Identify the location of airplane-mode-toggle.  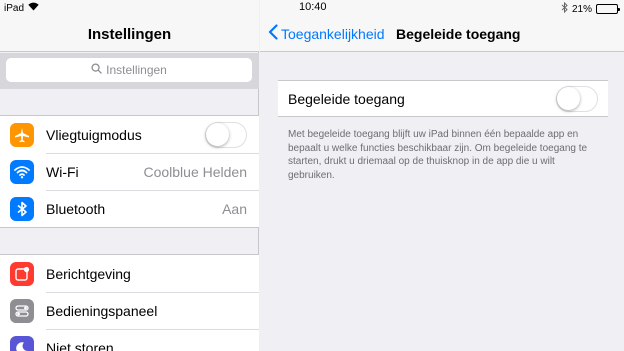
(226, 135).